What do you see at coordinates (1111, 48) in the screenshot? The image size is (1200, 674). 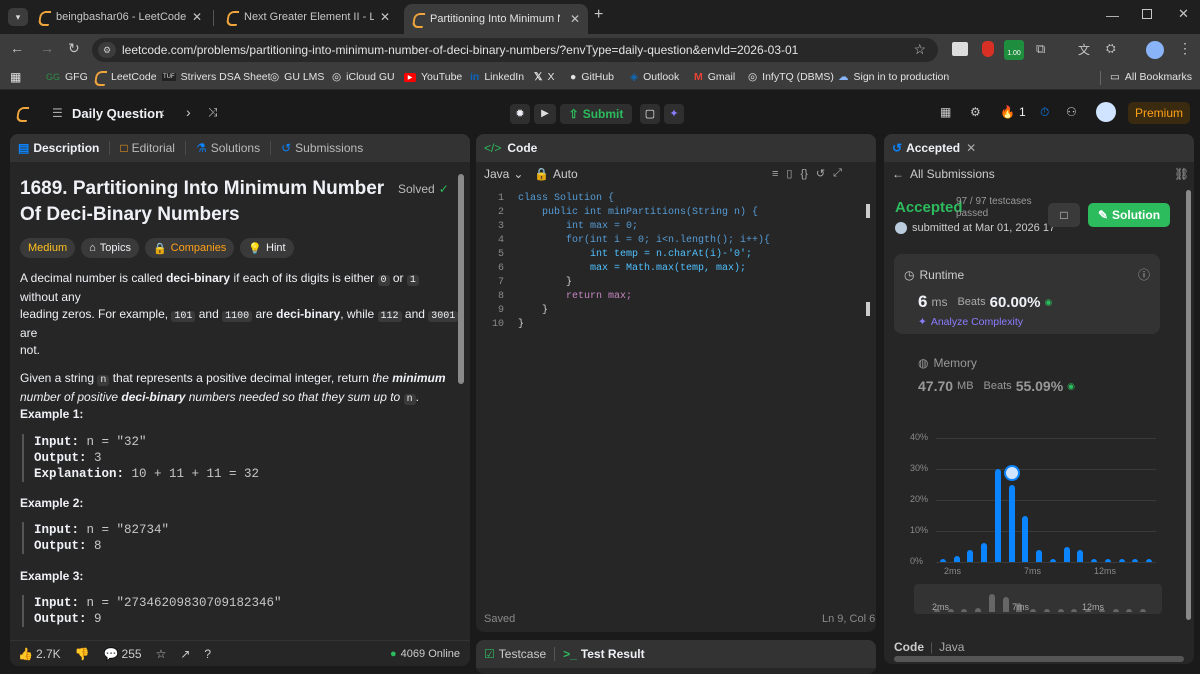 I see `incognito-icon: ⛭` at bounding box center [1111, 48].